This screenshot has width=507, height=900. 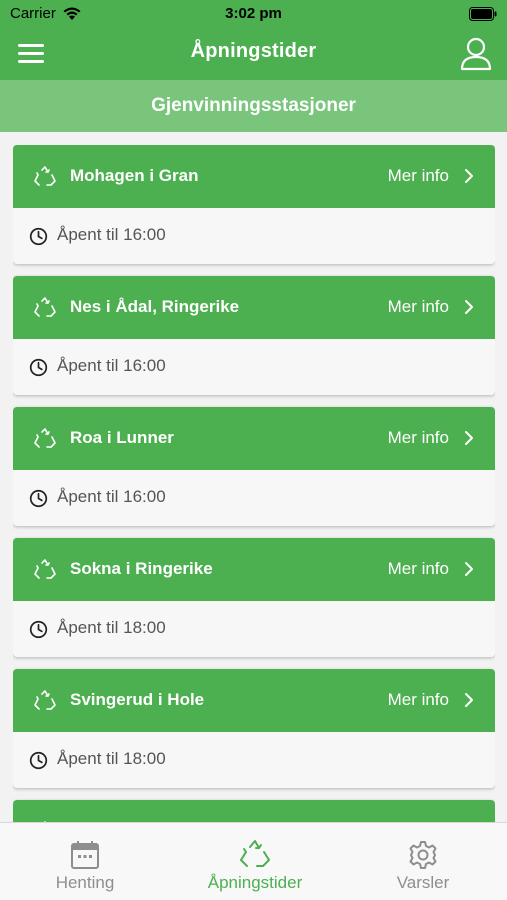 I want to click on status-time: 3:02 pm, so click(x=253, y=13).